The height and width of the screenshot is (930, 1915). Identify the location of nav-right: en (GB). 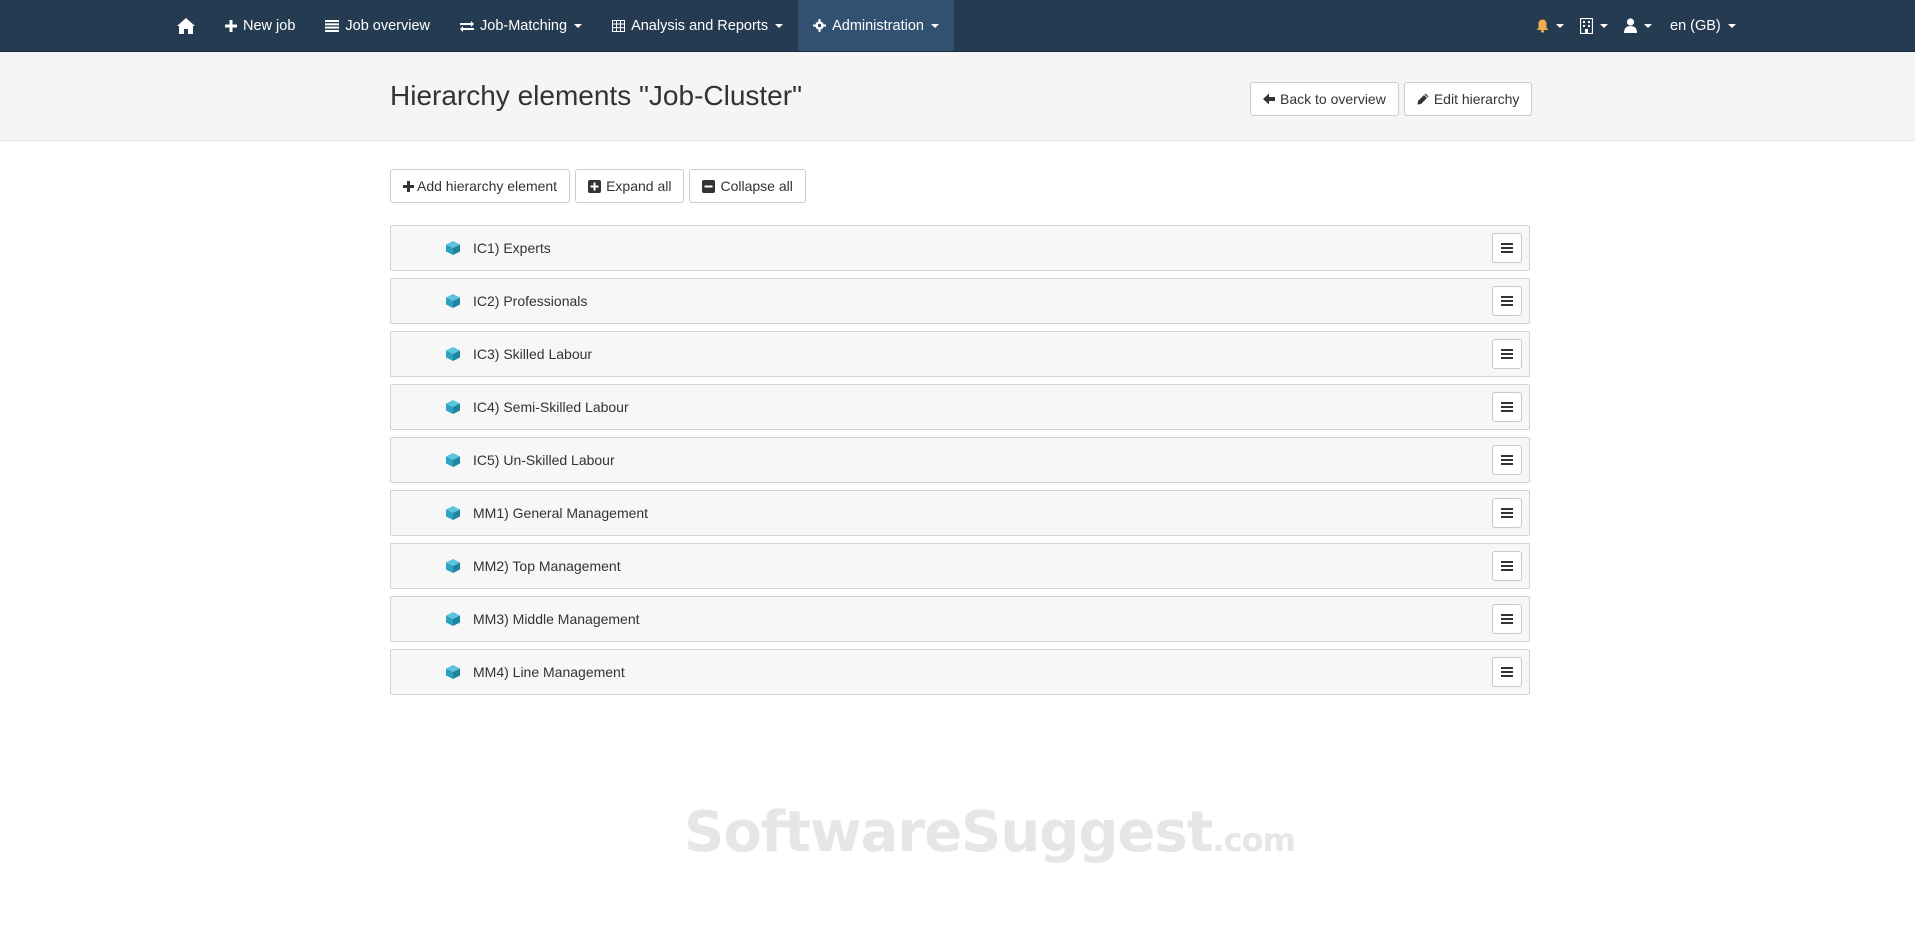
(1636, 25).